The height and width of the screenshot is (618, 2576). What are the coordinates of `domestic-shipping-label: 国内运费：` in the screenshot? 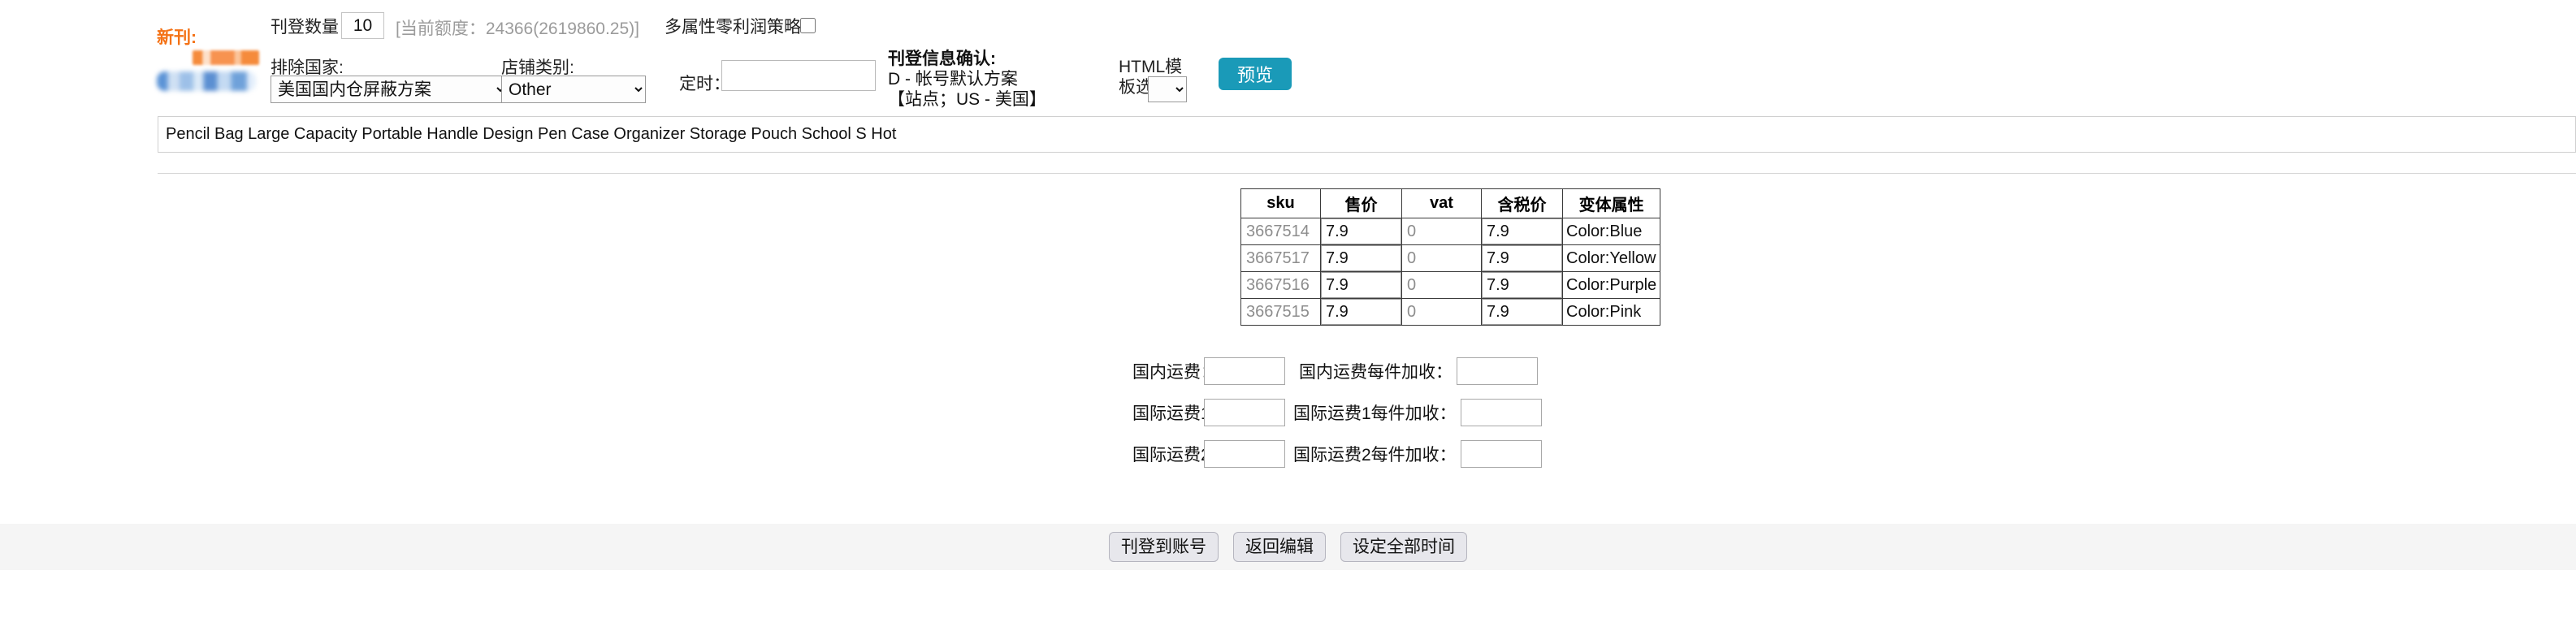 It's located at (1175, 372).